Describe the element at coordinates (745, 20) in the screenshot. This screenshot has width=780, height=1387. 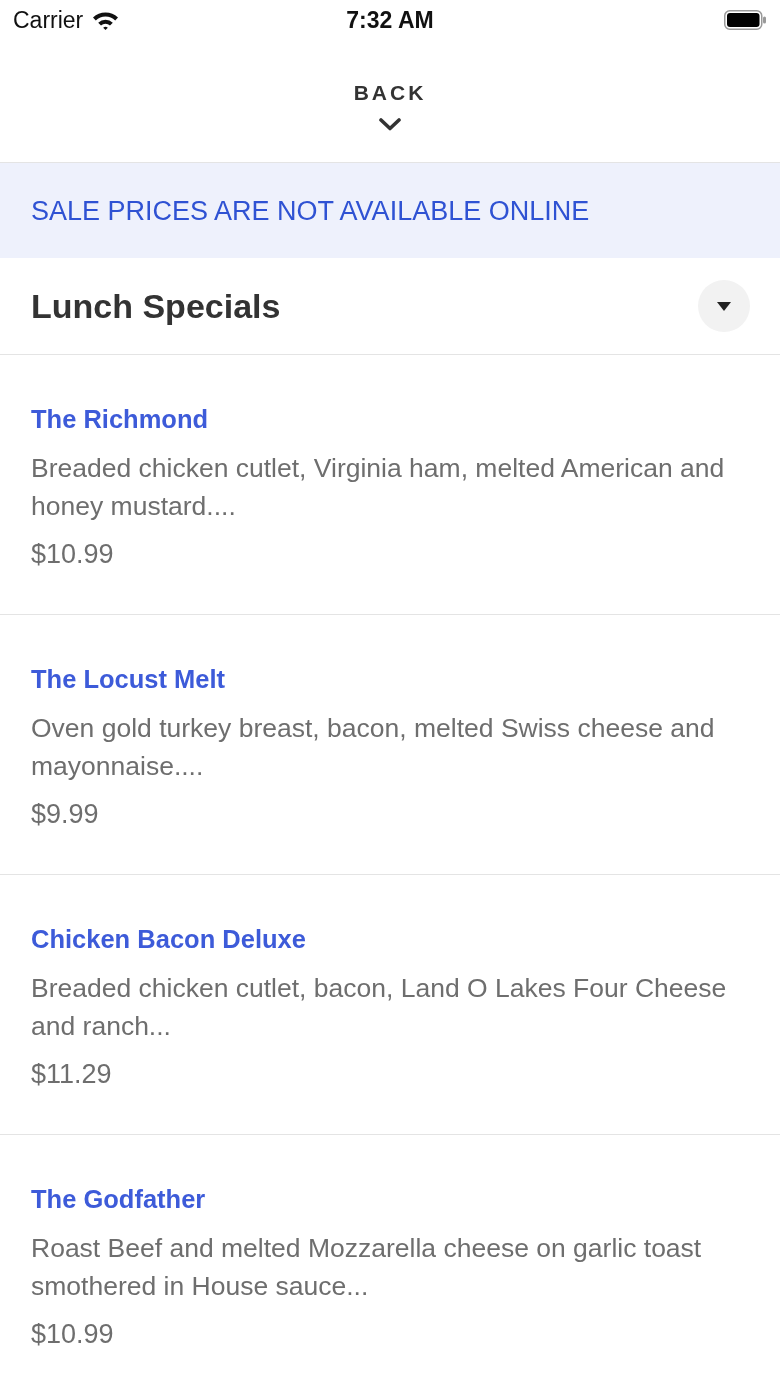
I see `battery-icon` at that location.